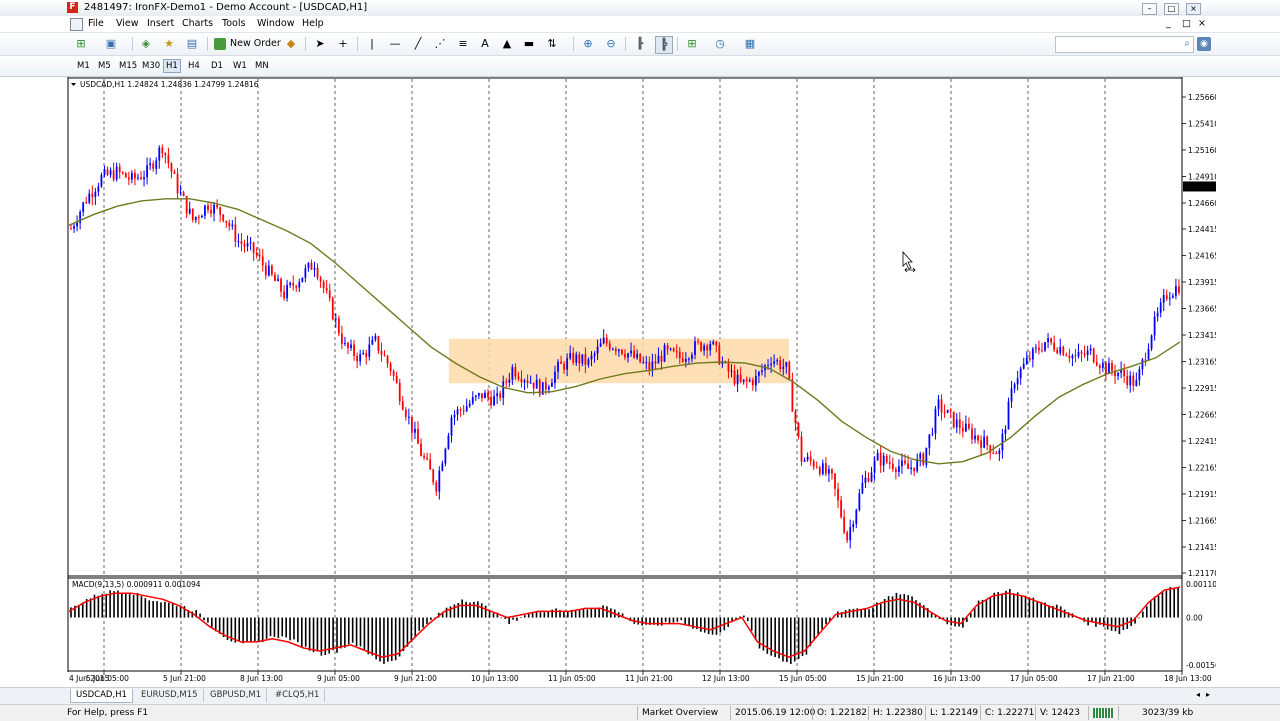 The height and width of the screenshot is (721, 1280). I want to click on fibonacci-icon: ≡, so click(463, 44).